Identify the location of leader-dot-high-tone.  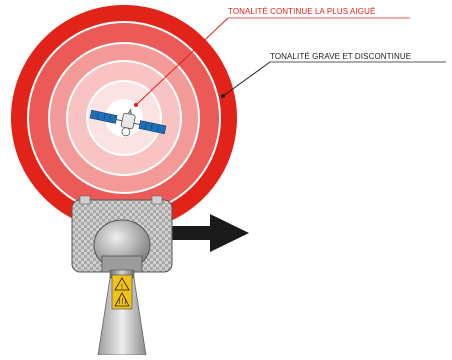
(136, 105).